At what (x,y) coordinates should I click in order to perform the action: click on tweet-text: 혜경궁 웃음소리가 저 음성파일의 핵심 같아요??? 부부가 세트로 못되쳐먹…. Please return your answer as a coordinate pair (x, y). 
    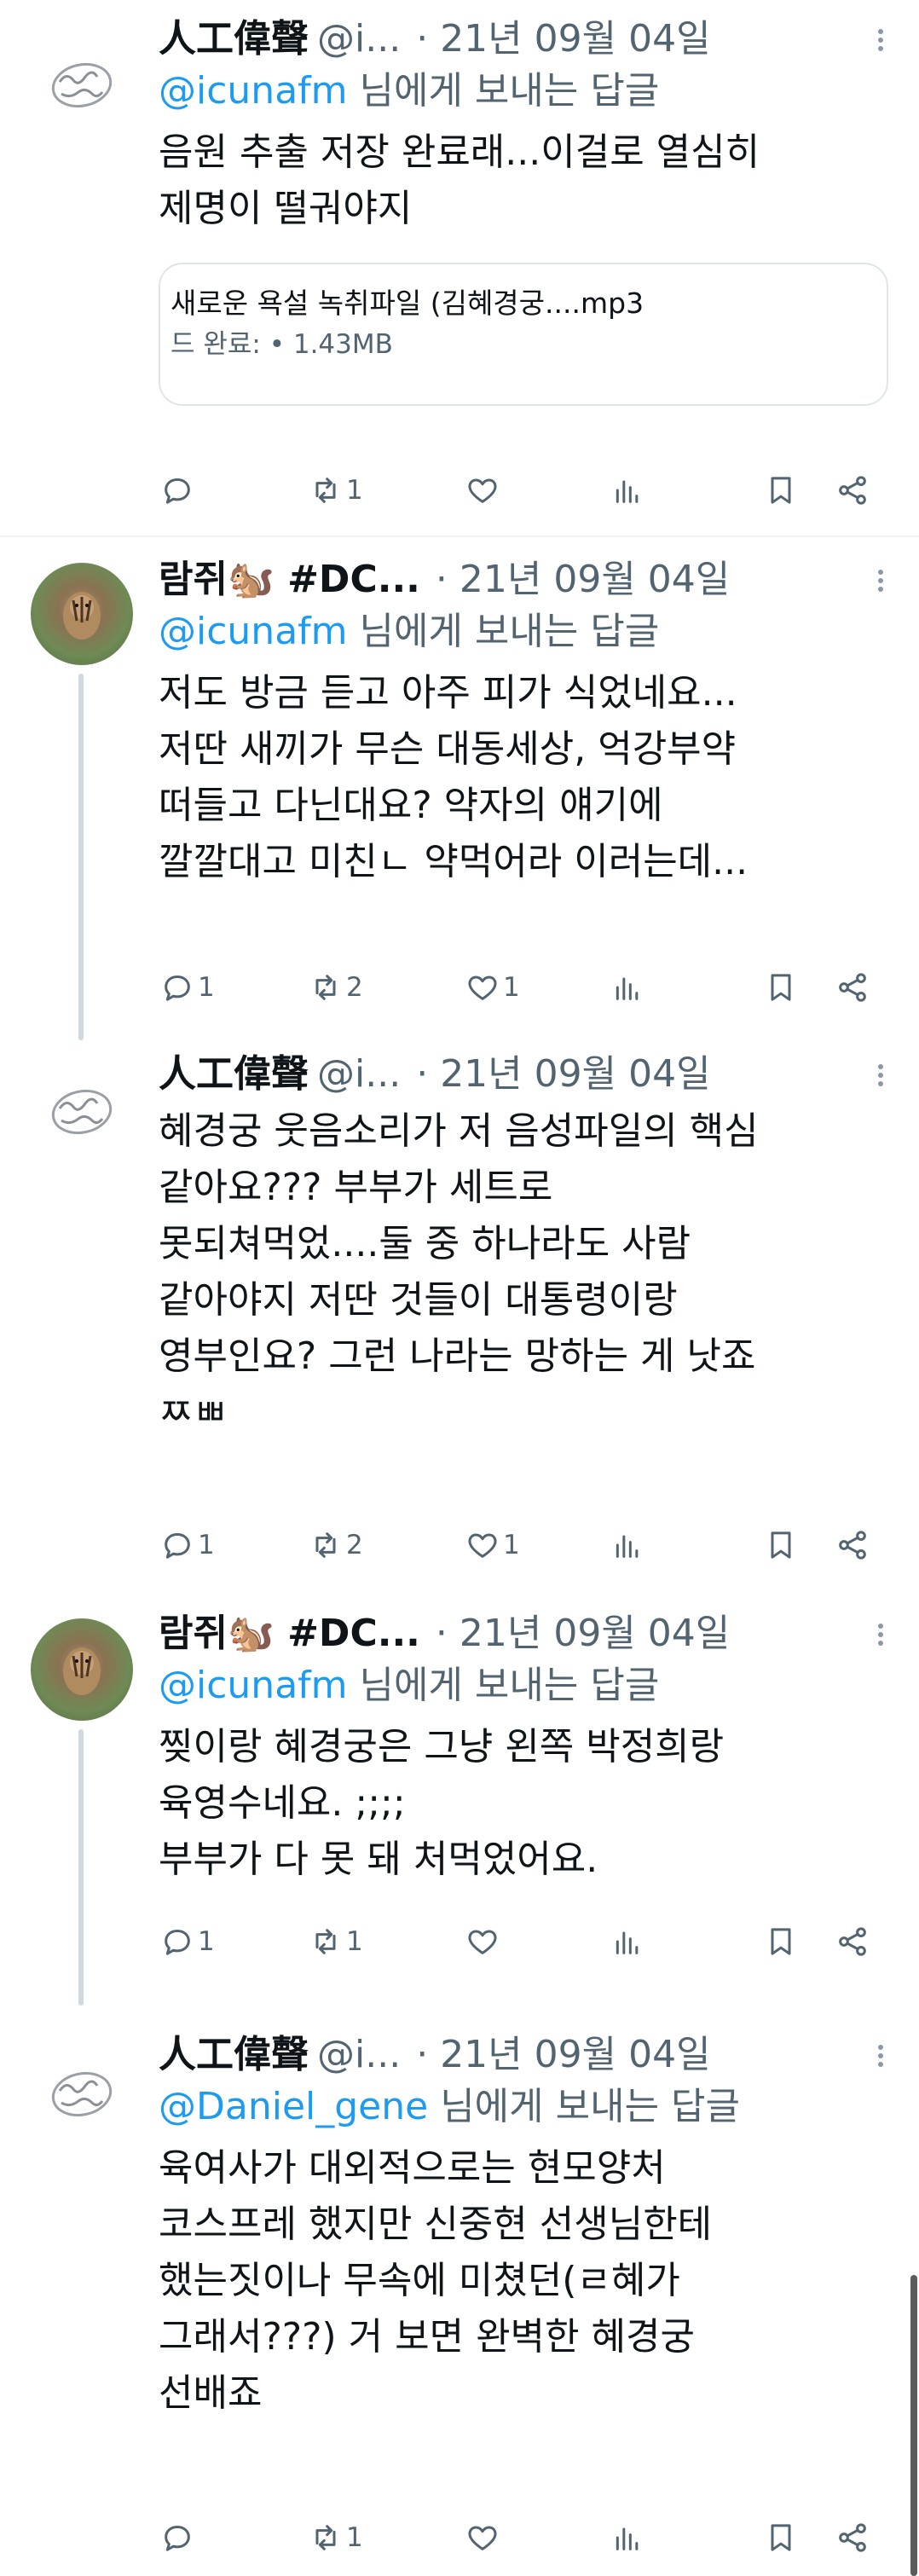
    Looking at the image, I should click on (459, 1272).